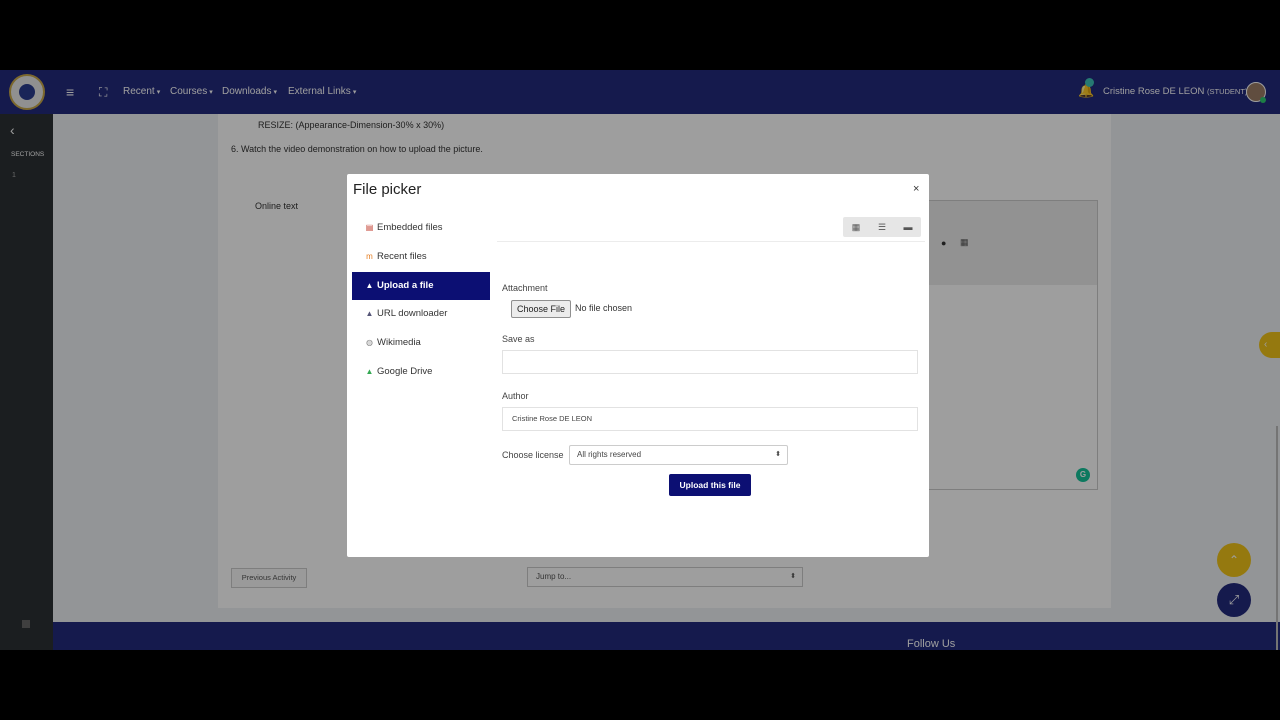 The image size is (1280, 720). What do you see at coordinates (369, 371) in the screenshot?
I see `google-drive-icon: ▲` at bounding box center [369, 371].